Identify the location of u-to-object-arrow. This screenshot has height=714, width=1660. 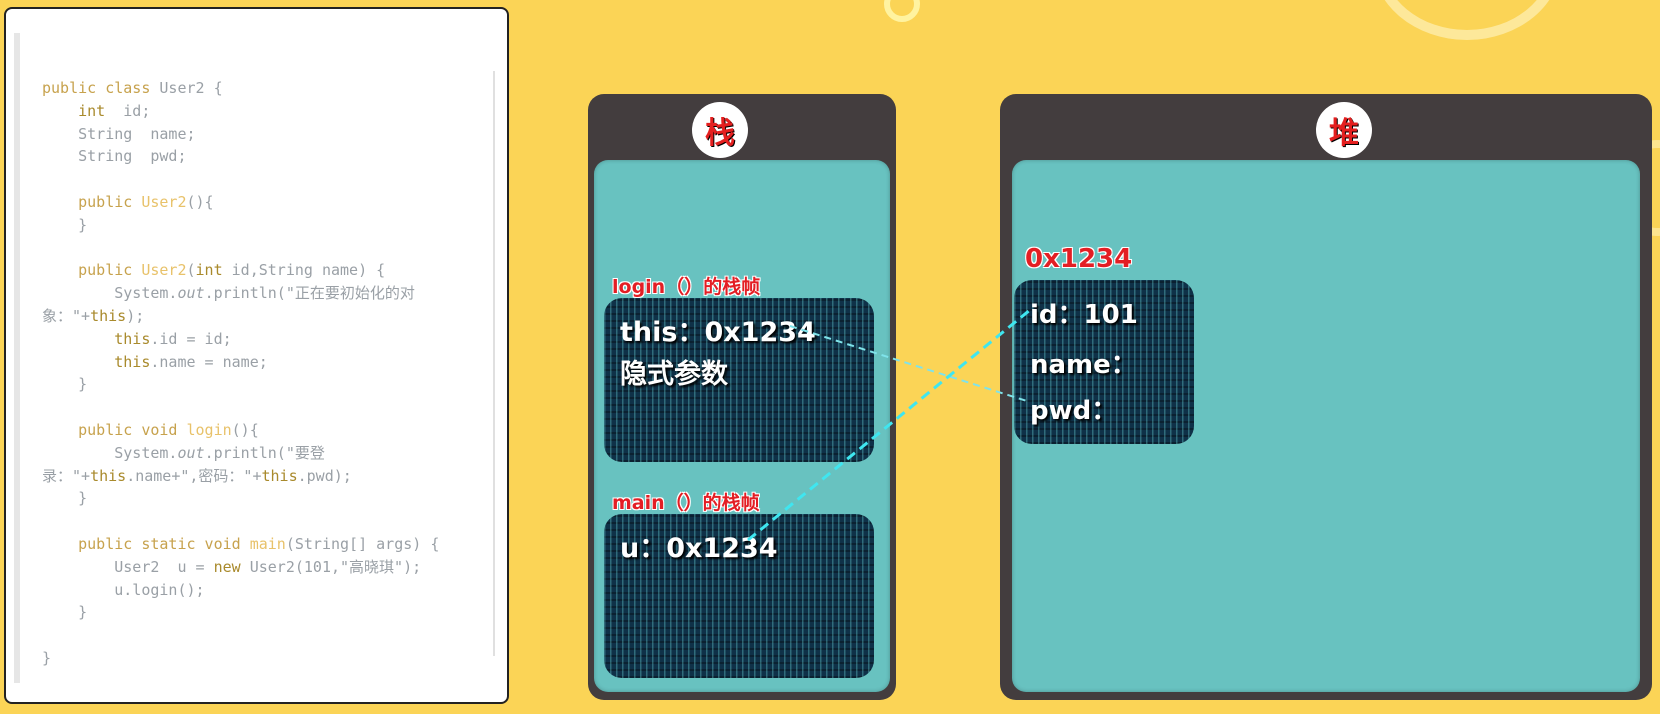
(889, 425).